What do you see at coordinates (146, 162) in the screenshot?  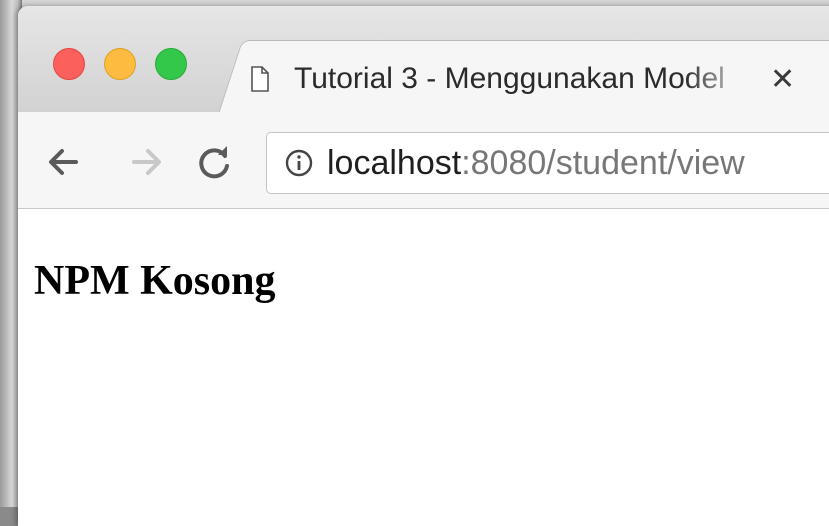 I see `forward-button` at bounding box center [146, 162].